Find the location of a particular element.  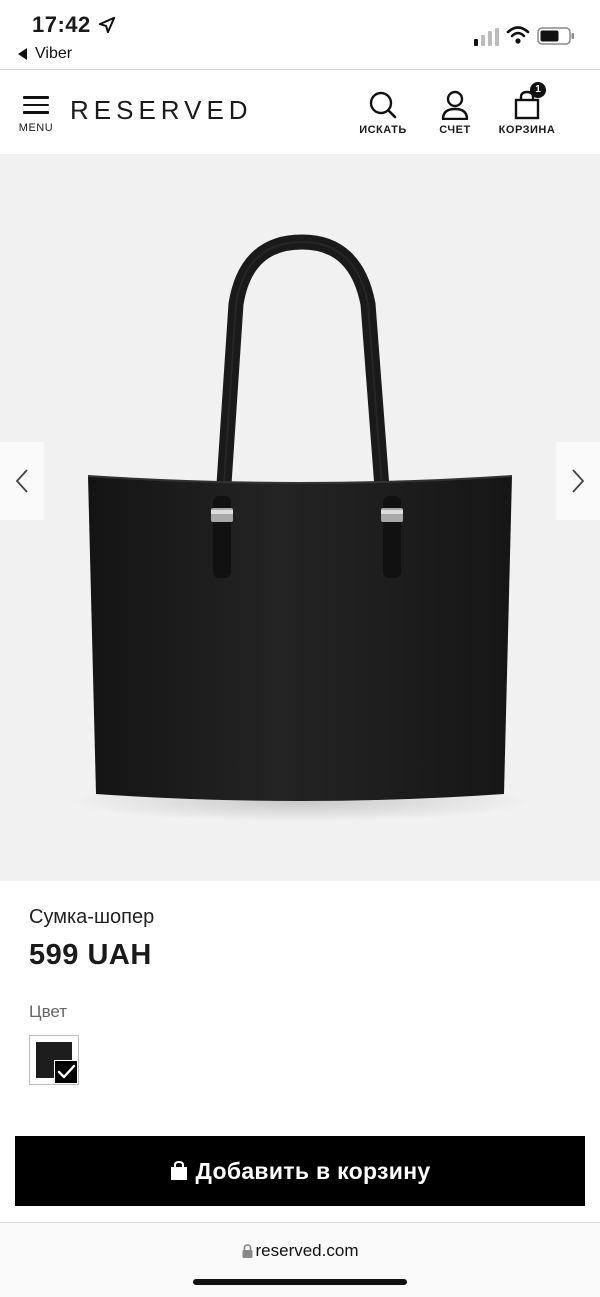

browser-url-bar: reserved.com is located at coordinates (300, 1260).